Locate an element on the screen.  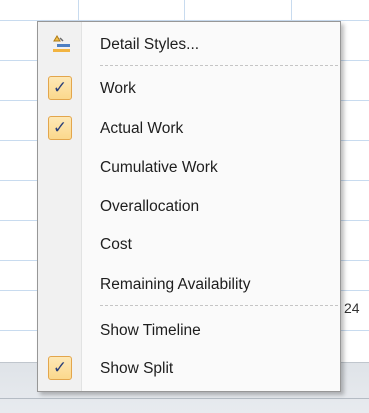
menu-item-label: Show Split is located at coordinates (137, 368).